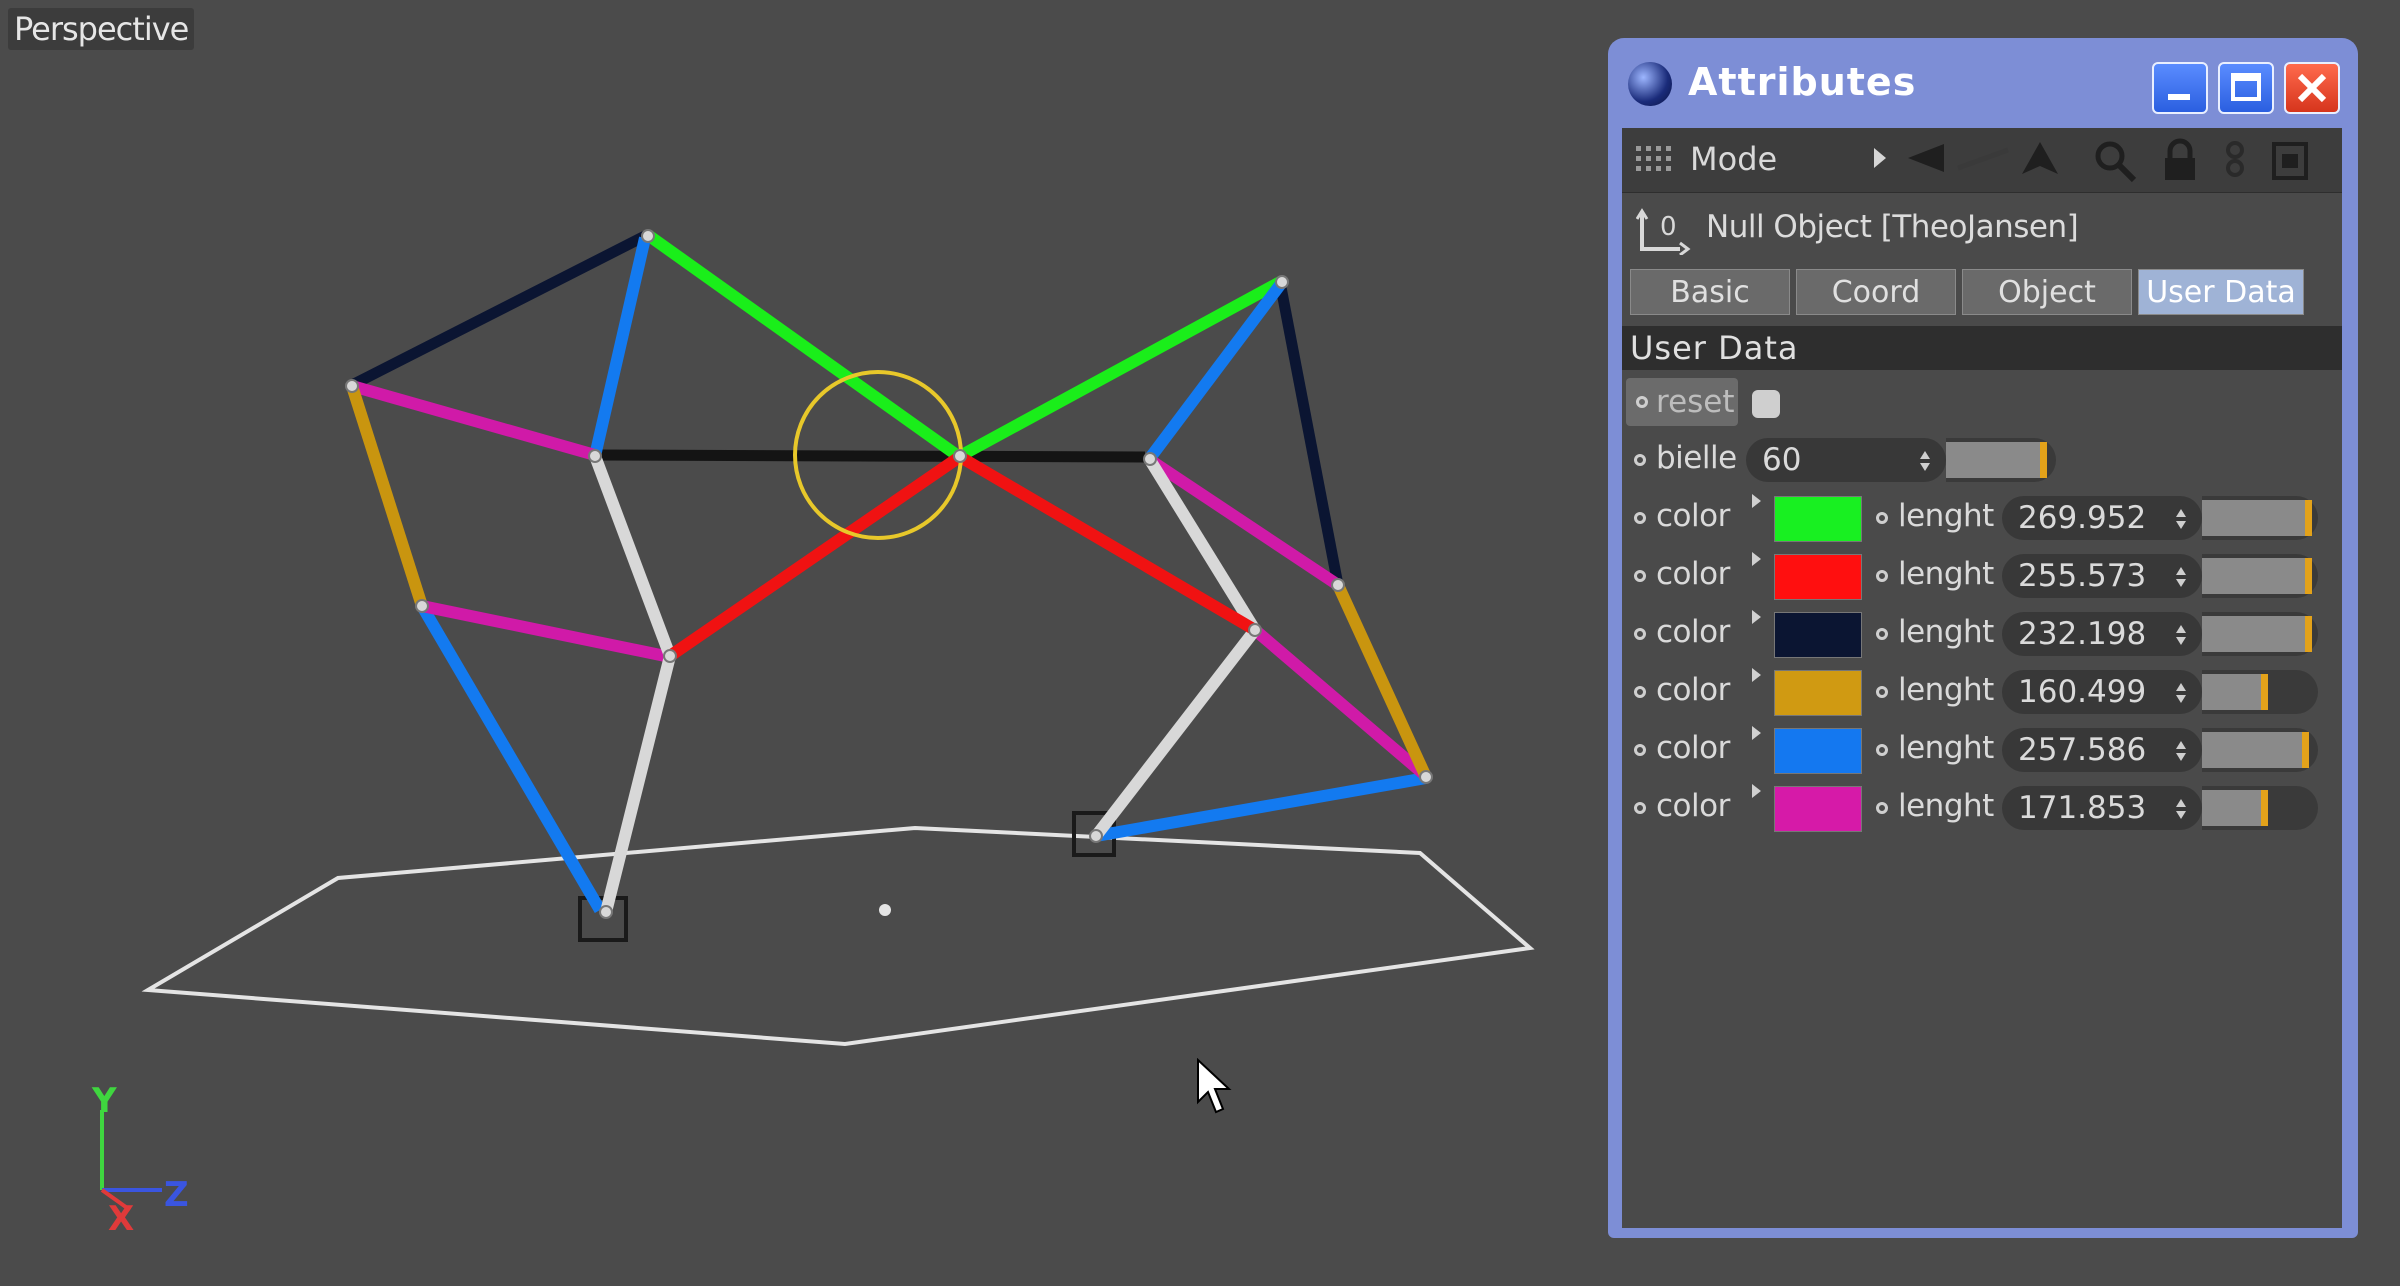  What do you see at coordinates (1926, 158) in the screenshot?
I see `back-arrow-icon` at bounding box center [1926, 158].